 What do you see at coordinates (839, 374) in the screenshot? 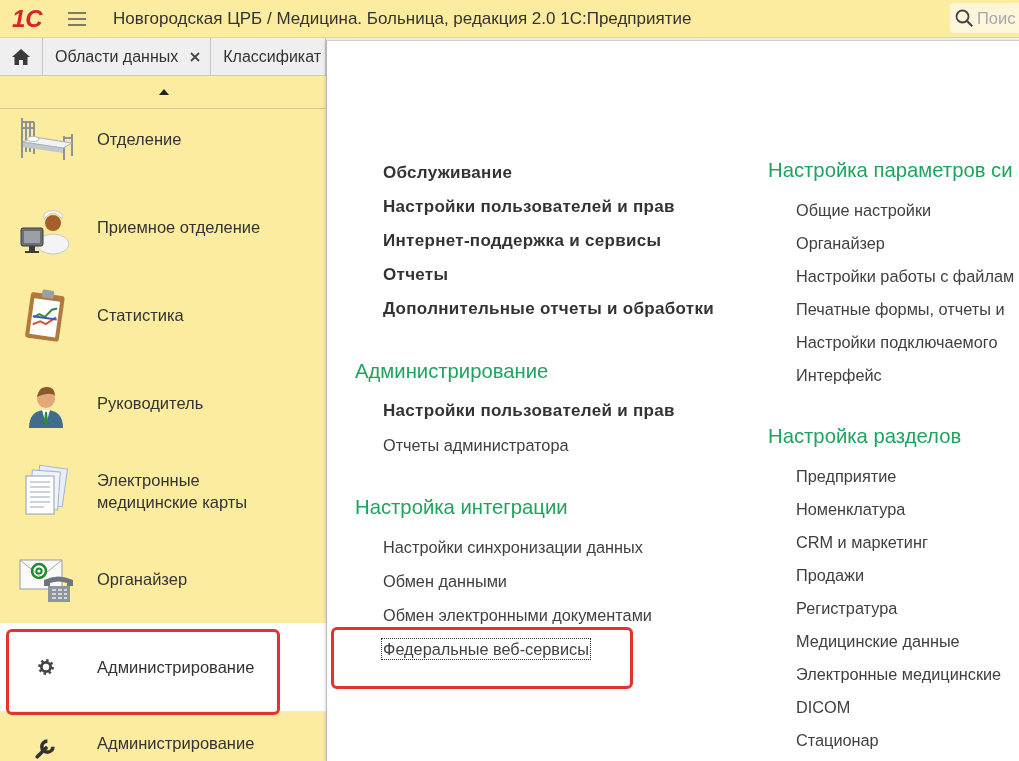
I see `menu-link: Интерфейс` at bounding box center [839, 374].